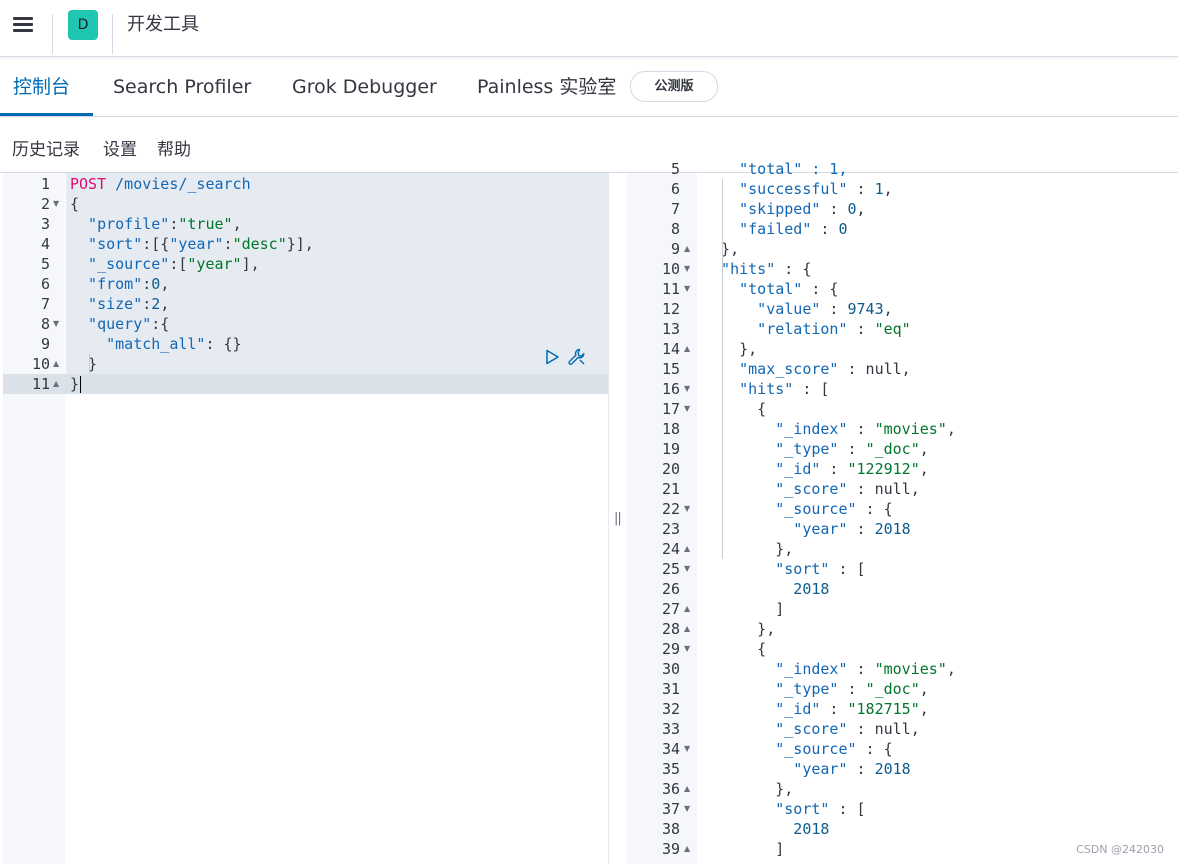 The height and width of the screenshot is (864, 1178). What do you see at coordinates (45, 244) in the screenshot?
I see `line-number: 4` at bounding box center [45, 244].